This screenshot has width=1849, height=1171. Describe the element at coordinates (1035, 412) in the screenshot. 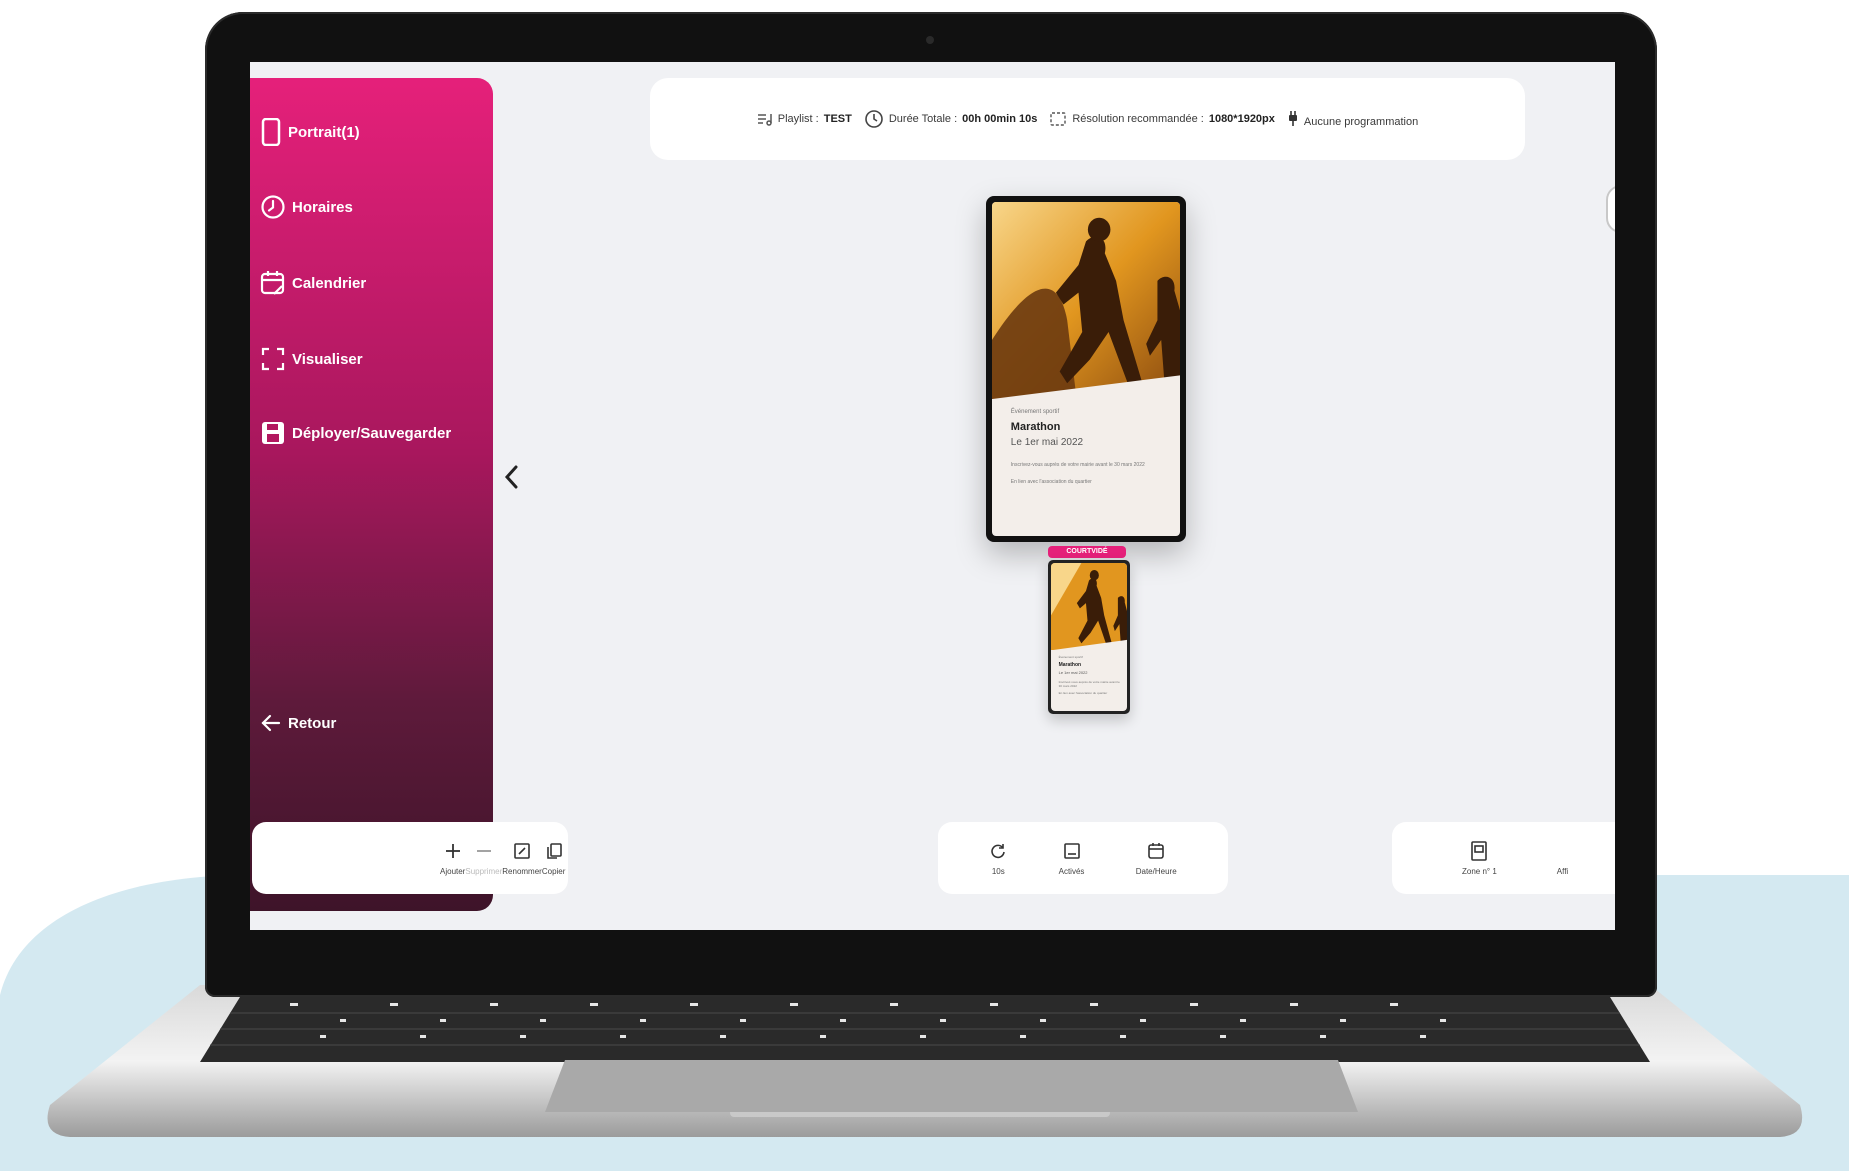

I see `poster-category: Événement sportif` at that location.